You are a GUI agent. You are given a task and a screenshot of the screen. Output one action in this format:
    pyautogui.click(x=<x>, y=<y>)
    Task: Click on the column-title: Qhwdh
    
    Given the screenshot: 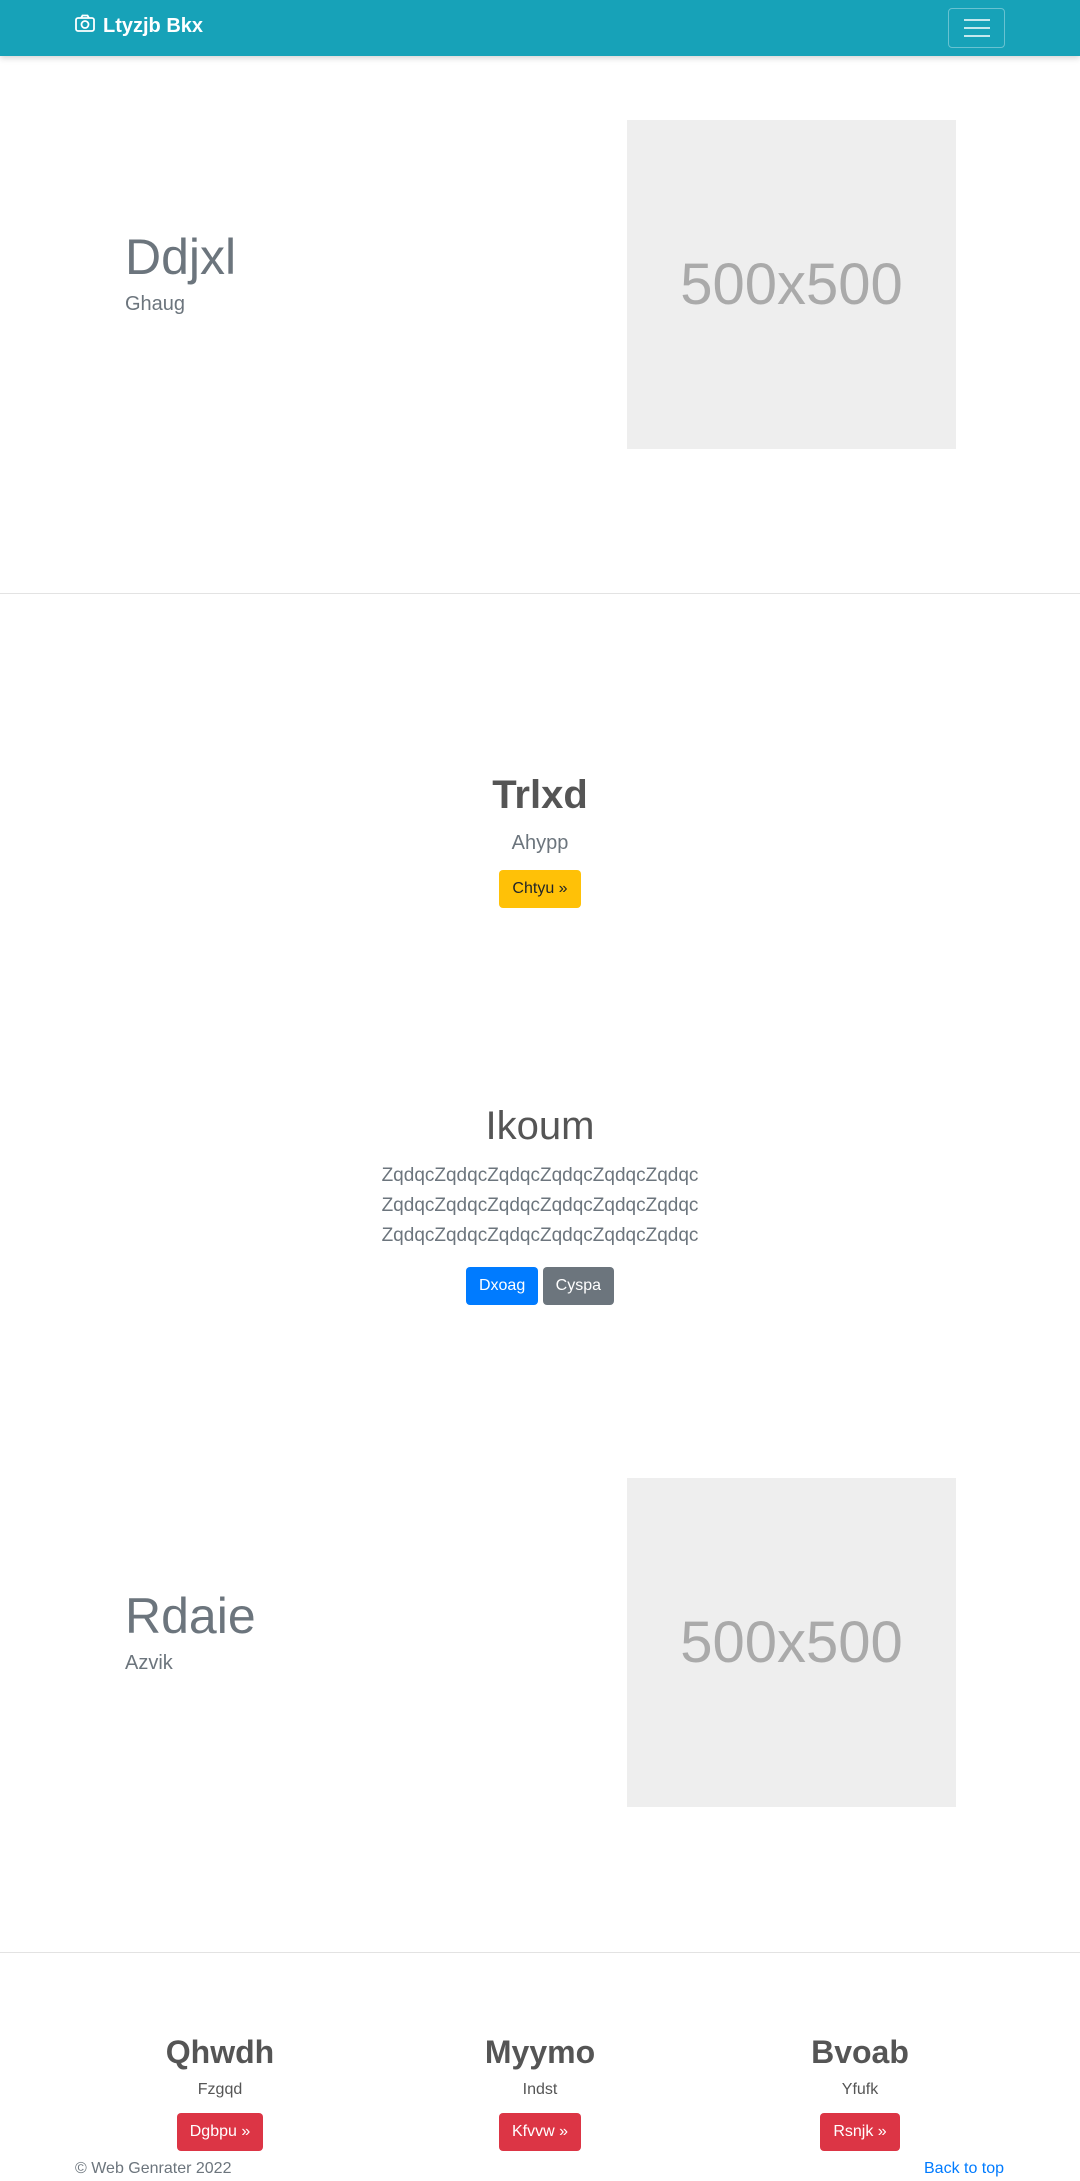 What is the action you would take?
    pyautogui.click(x=220, y=2052)
    